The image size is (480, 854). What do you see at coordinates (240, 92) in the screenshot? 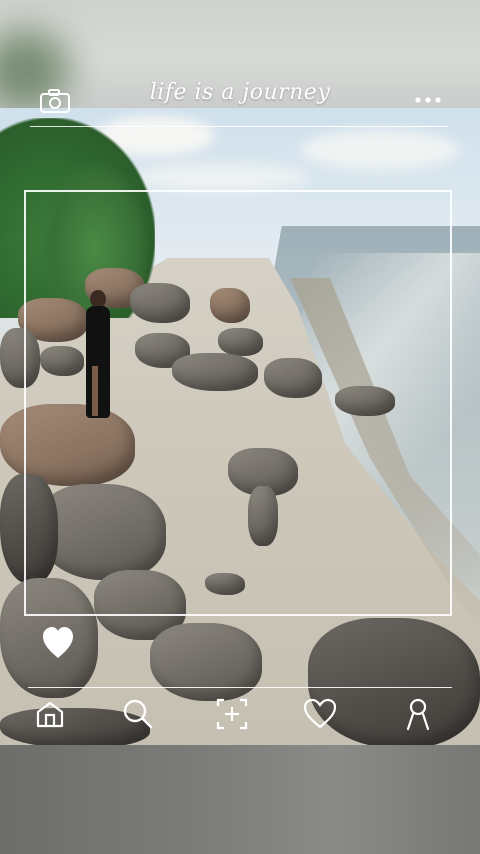
I see `app-title: life is a journey` at bounding box center [240, 92].